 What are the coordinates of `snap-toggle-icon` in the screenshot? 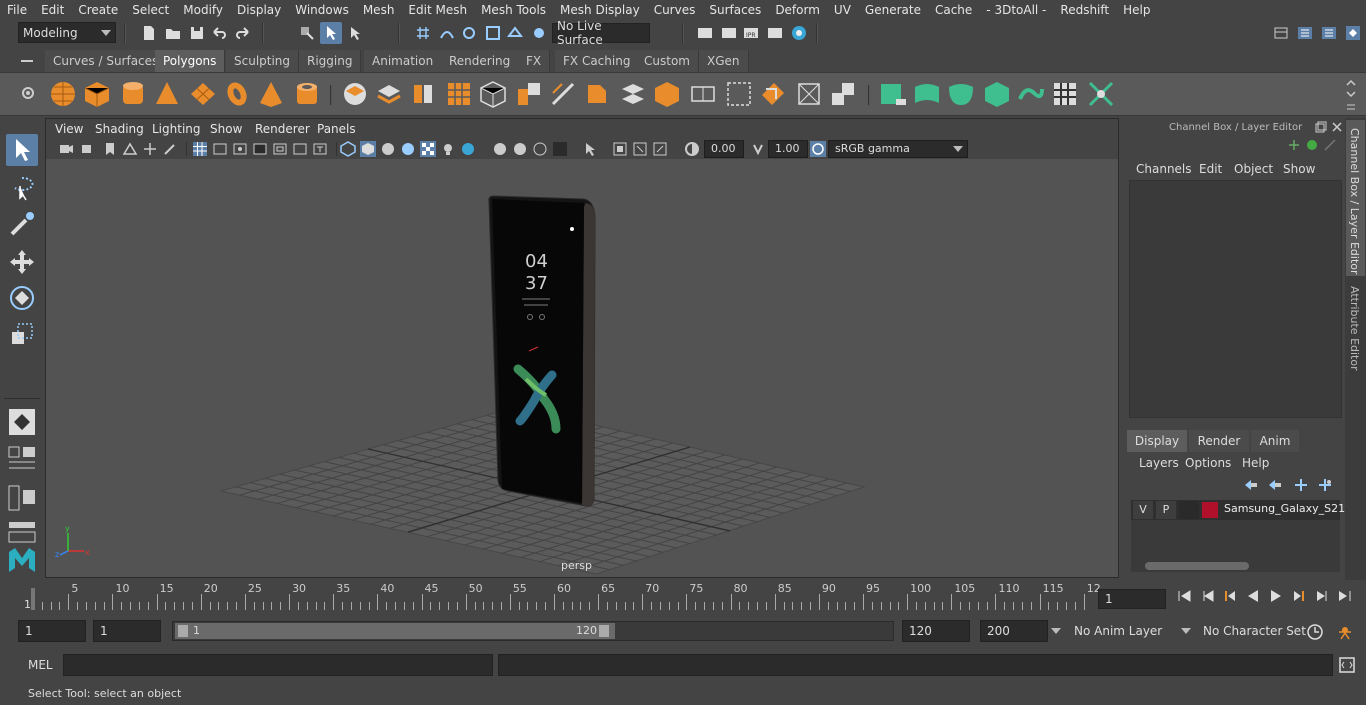 It's located at (22, 422).